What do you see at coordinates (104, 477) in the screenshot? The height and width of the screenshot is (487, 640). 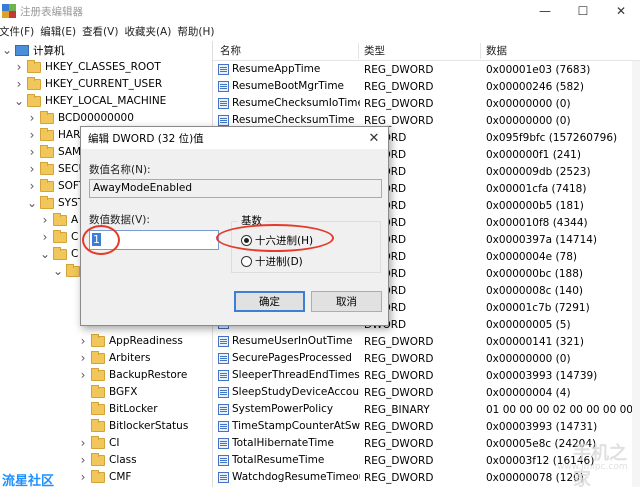 I see `tree-item: › CMF` at bounding box center [104, 477].